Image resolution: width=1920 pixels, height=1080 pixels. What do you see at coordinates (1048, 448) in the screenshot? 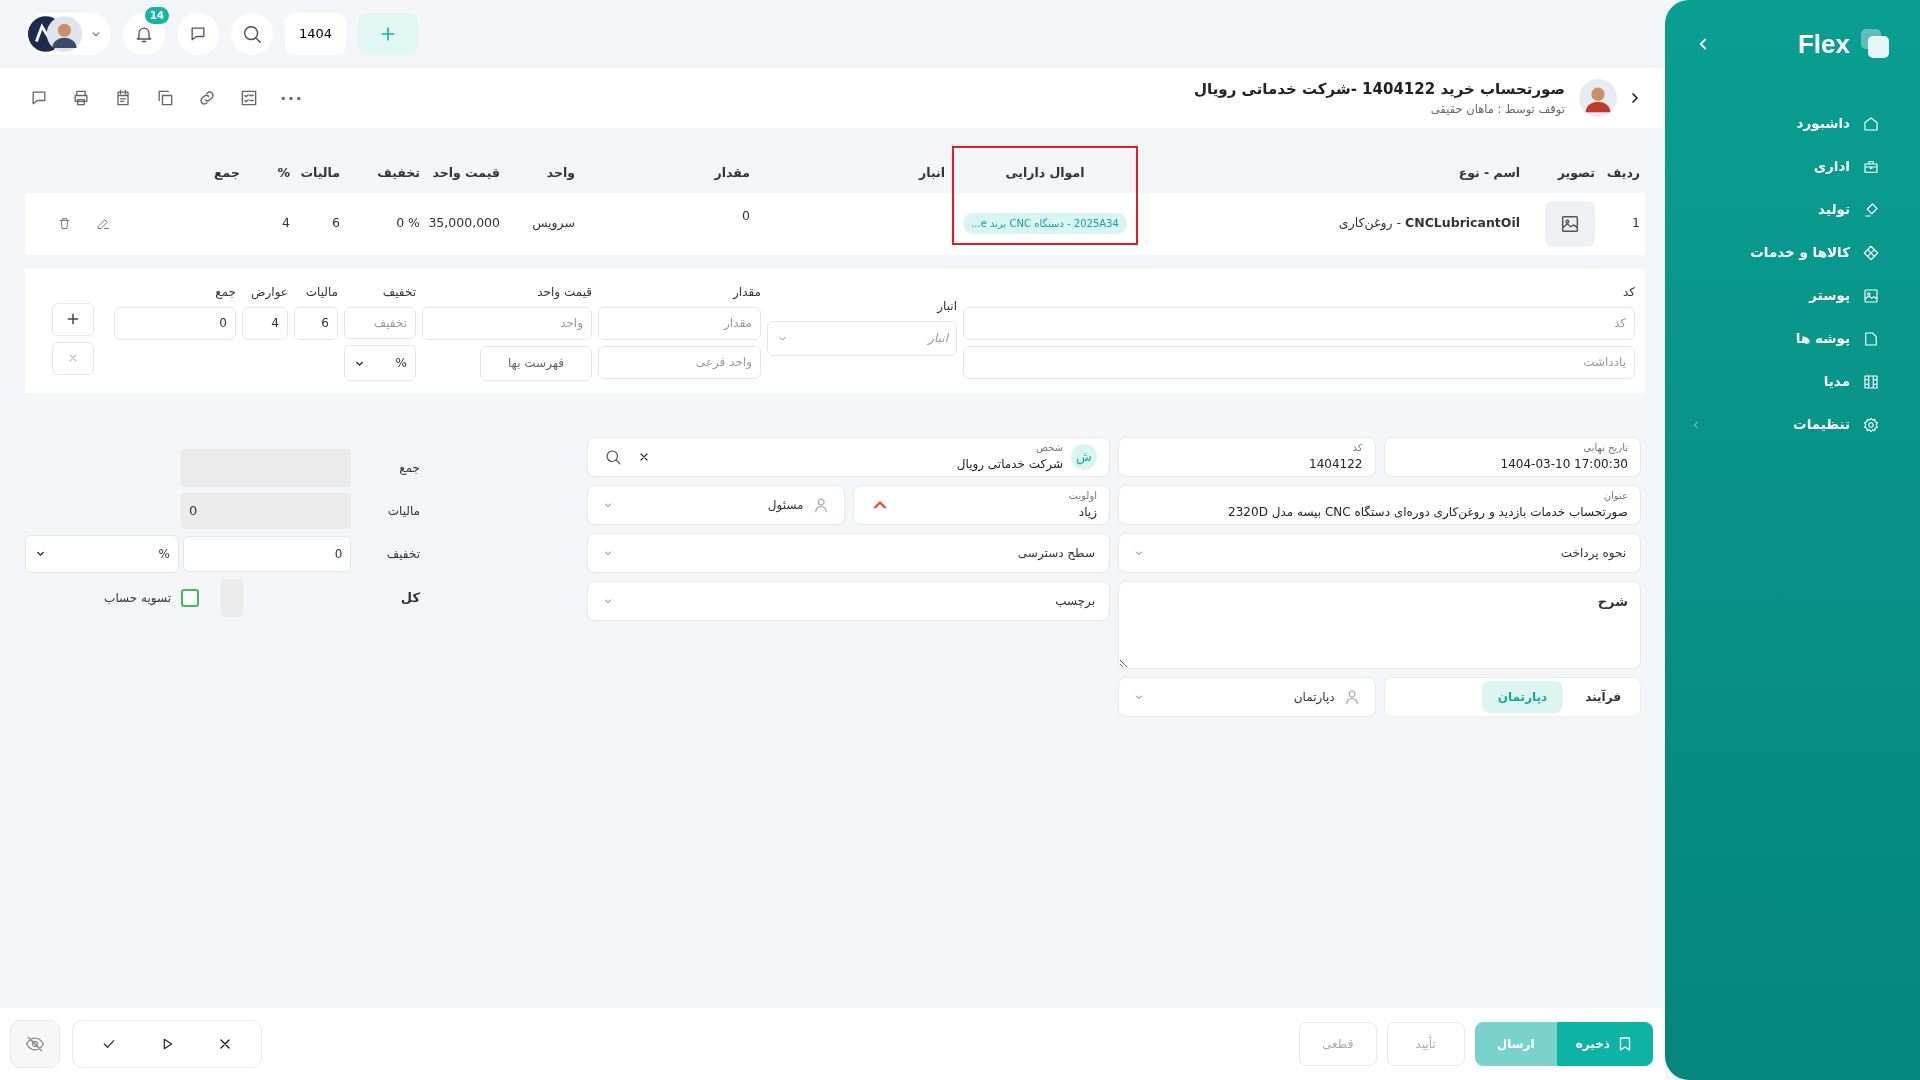
I see `field-label: شخص` at bounding box center [1048, 448].